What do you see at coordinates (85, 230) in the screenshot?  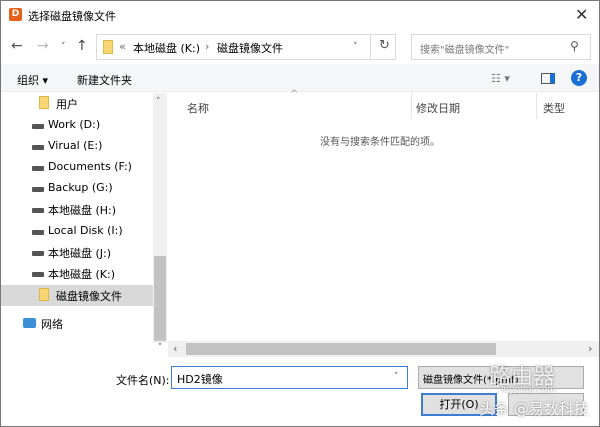 I see `nav-label: Local Disk (I:)` at bounding box center [85, 230].